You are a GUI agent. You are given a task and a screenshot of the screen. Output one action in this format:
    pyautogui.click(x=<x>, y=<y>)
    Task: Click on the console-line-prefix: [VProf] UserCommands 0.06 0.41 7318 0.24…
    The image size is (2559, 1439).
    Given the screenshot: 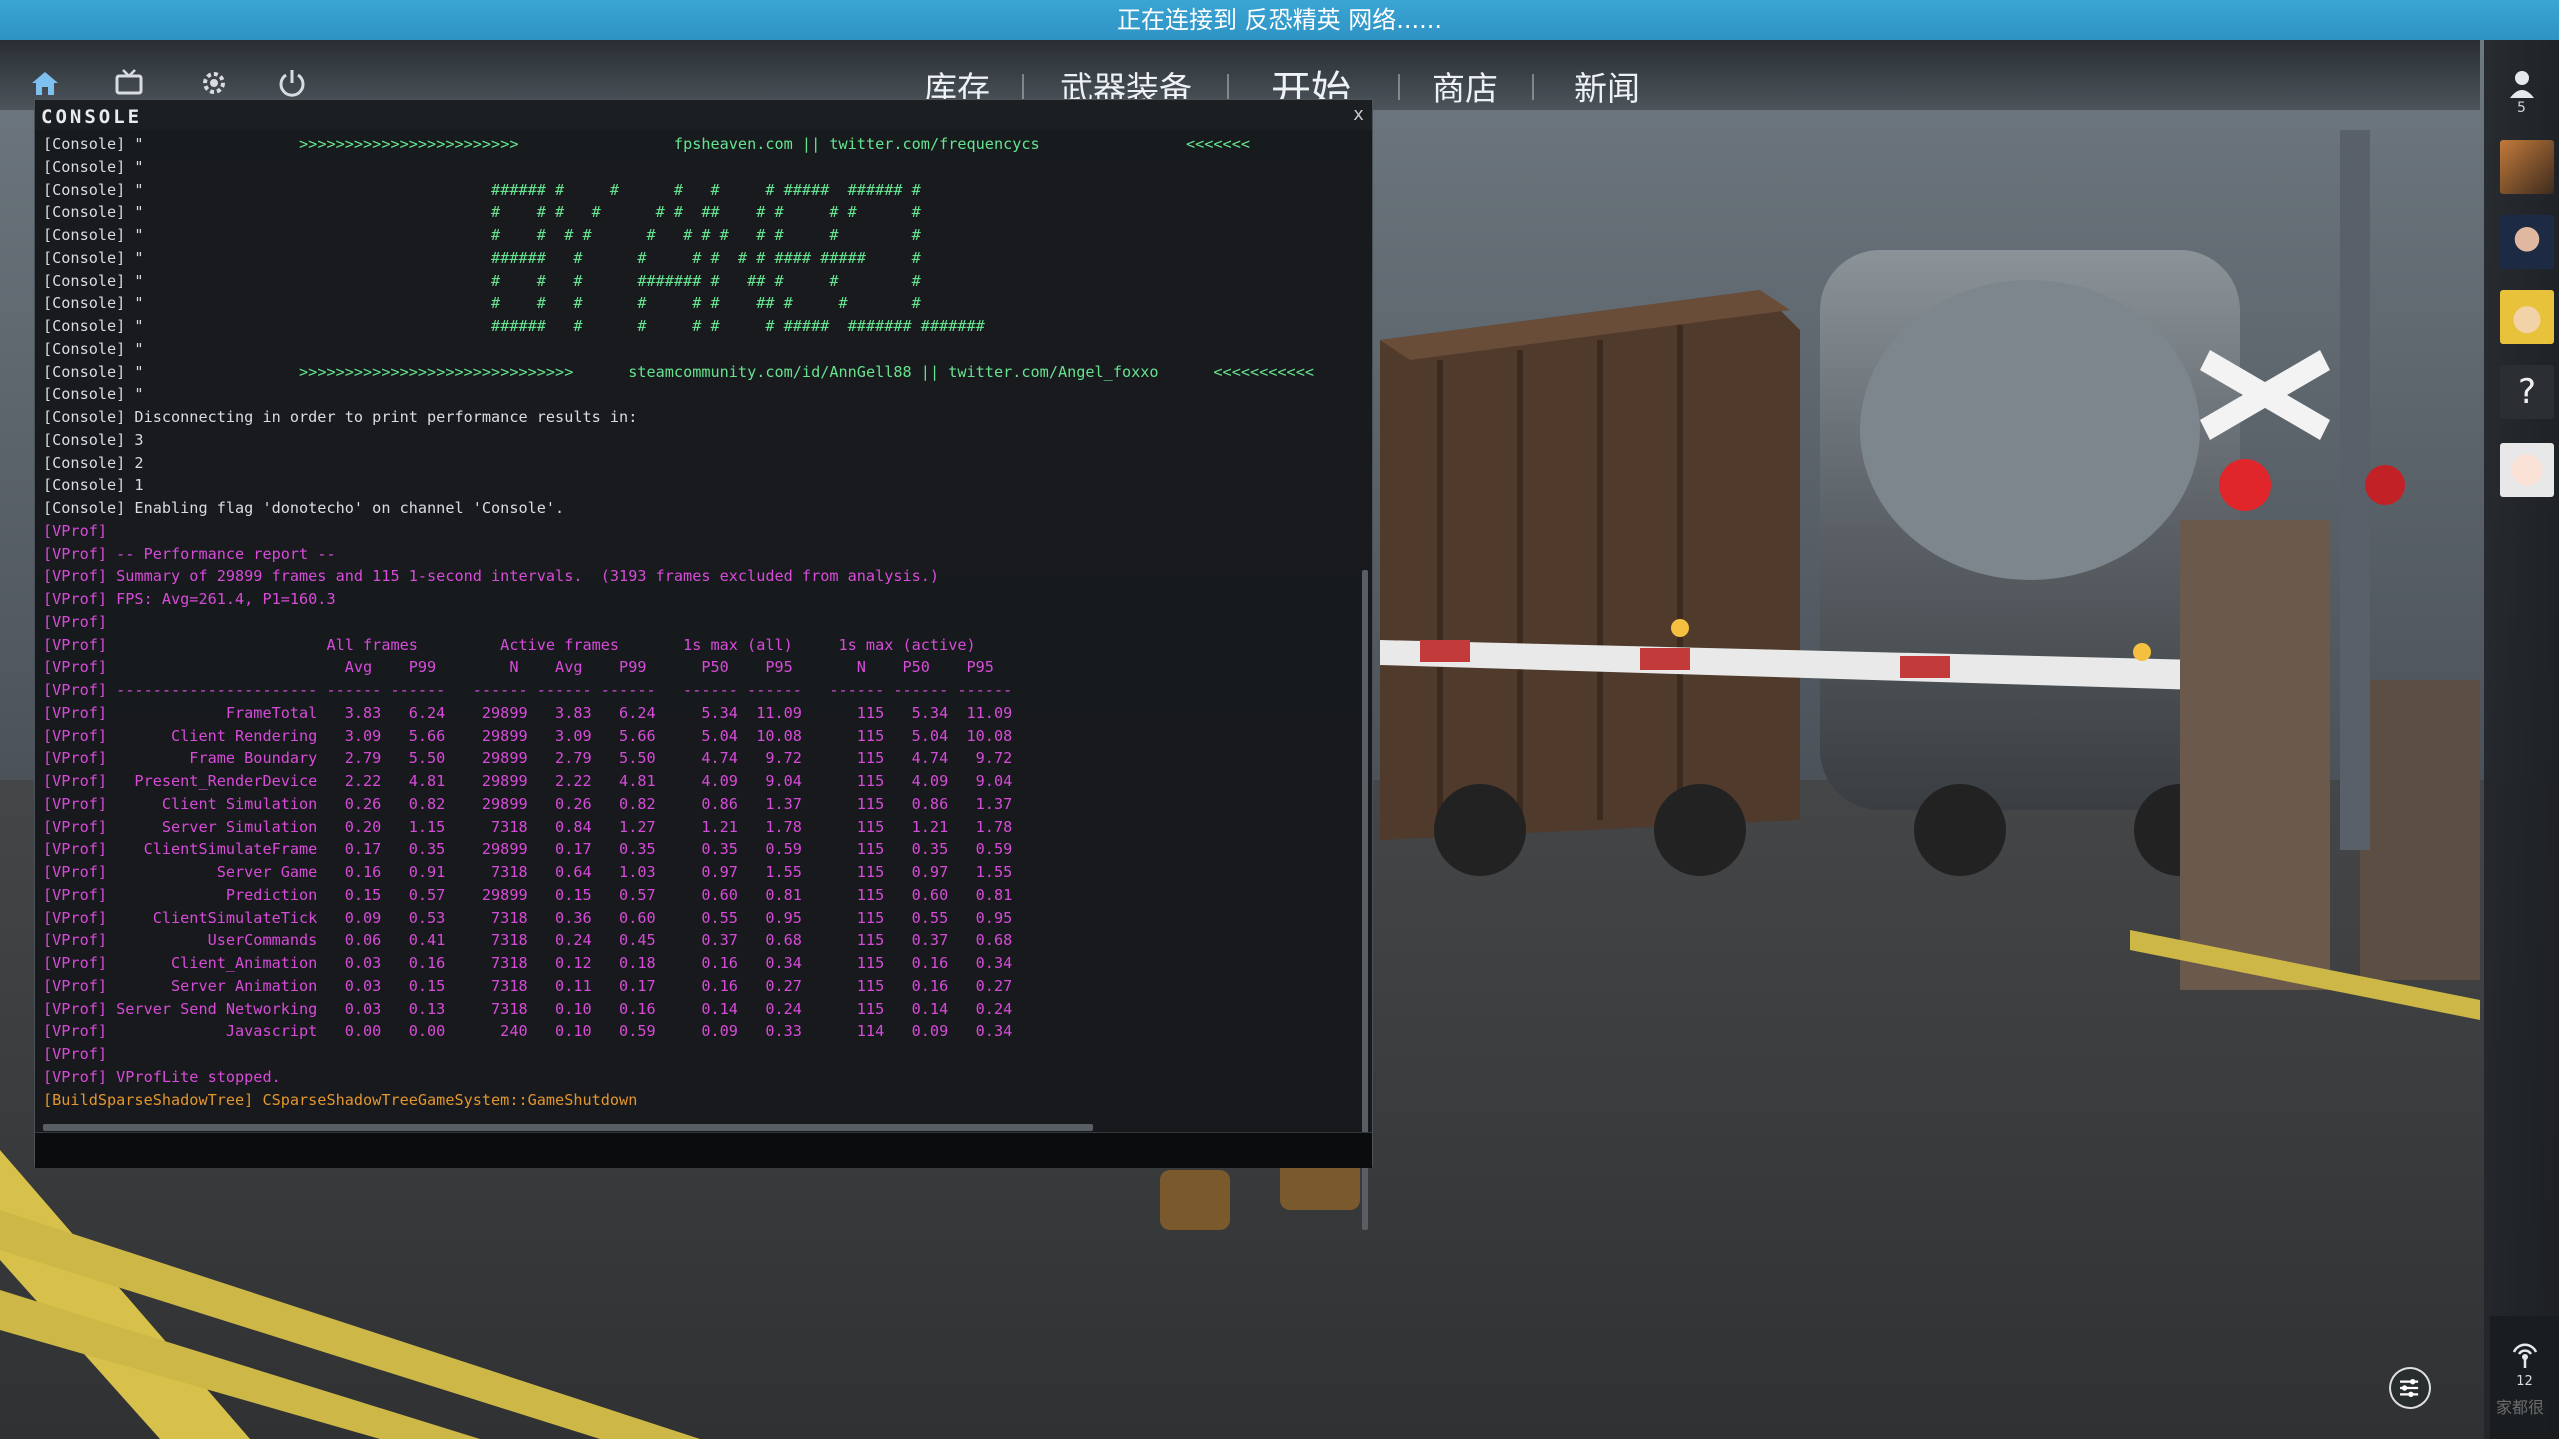 What is the action you would take?
    pyautogui.click(x=528, y=940)
    